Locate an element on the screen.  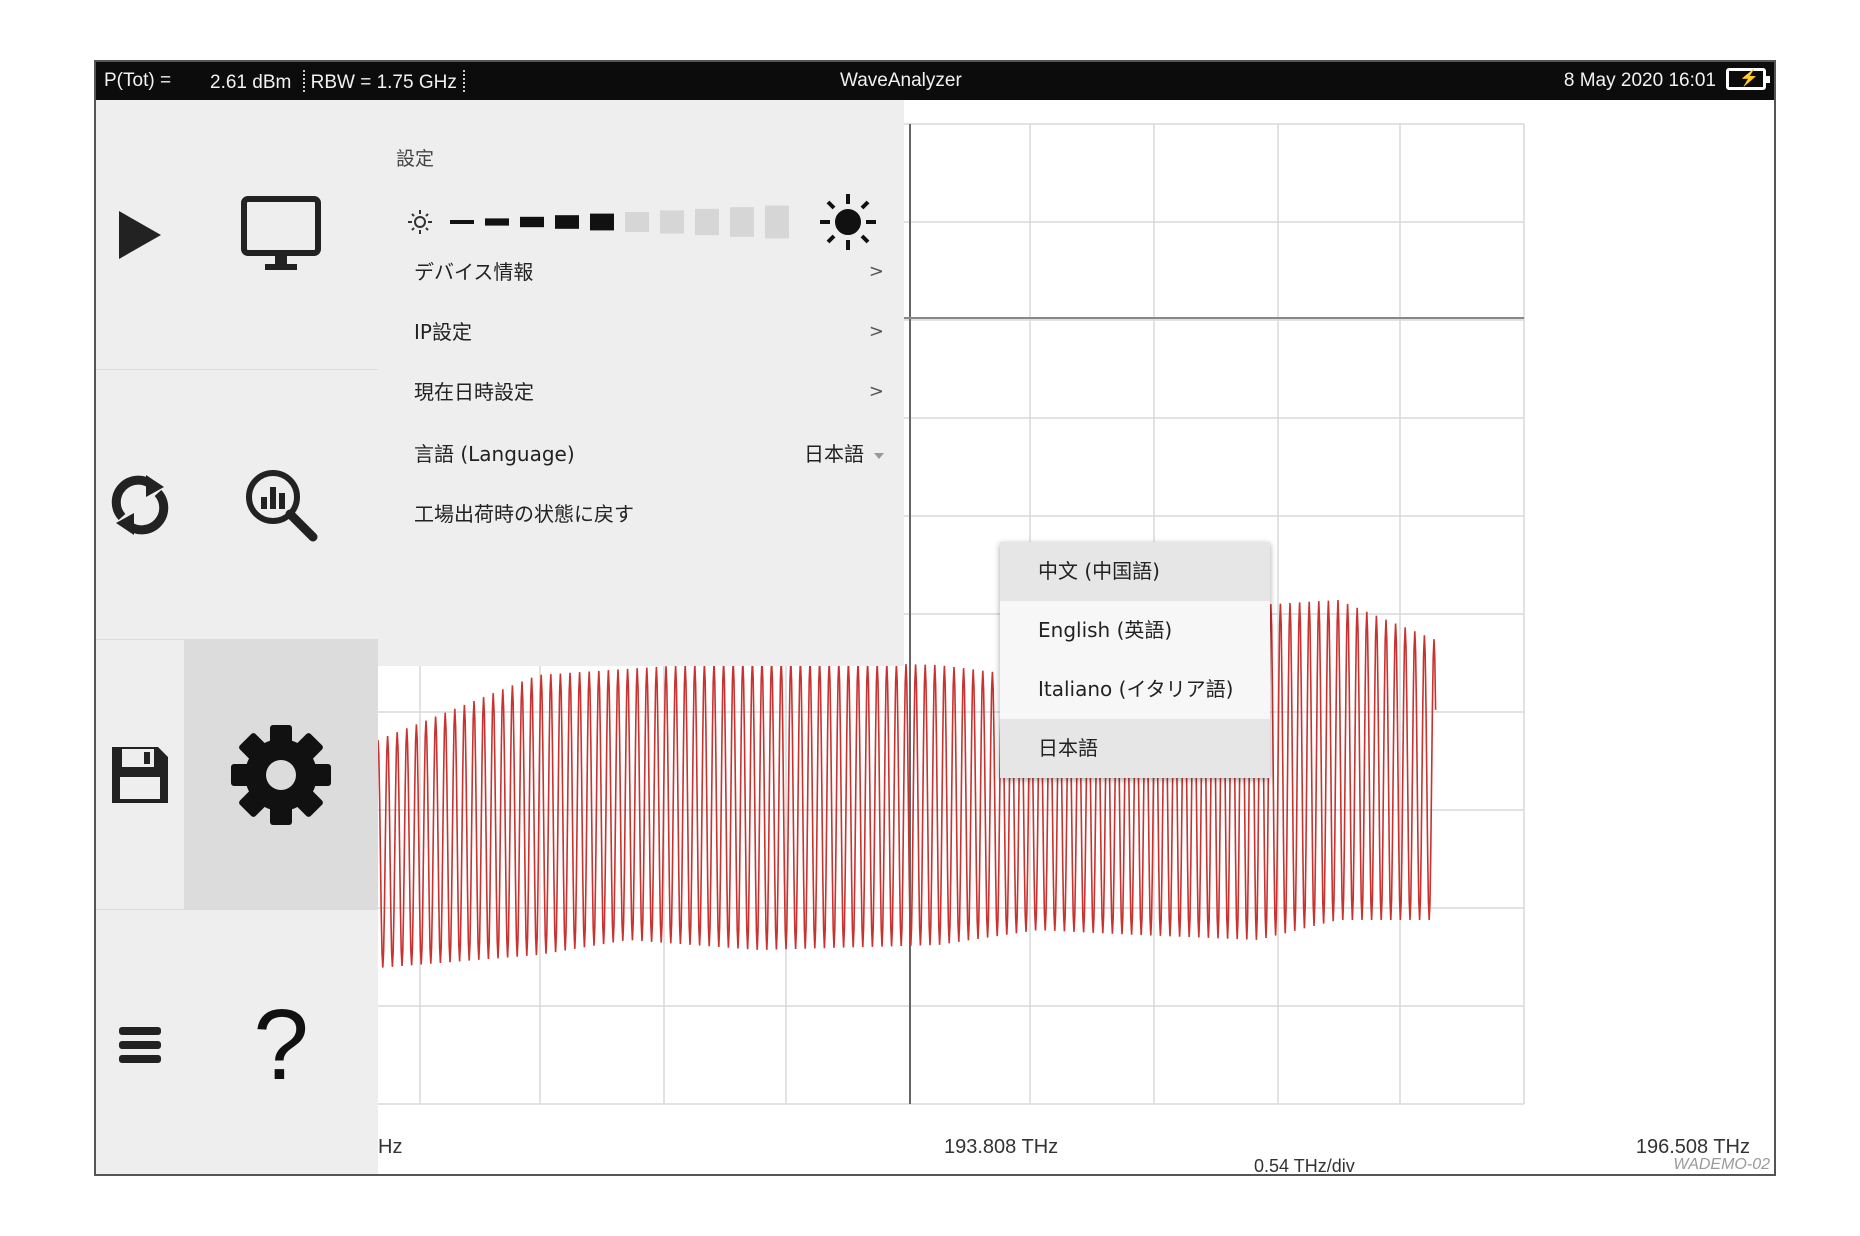
menu-item-label: IP設定 is located at coordinates (443, 332).